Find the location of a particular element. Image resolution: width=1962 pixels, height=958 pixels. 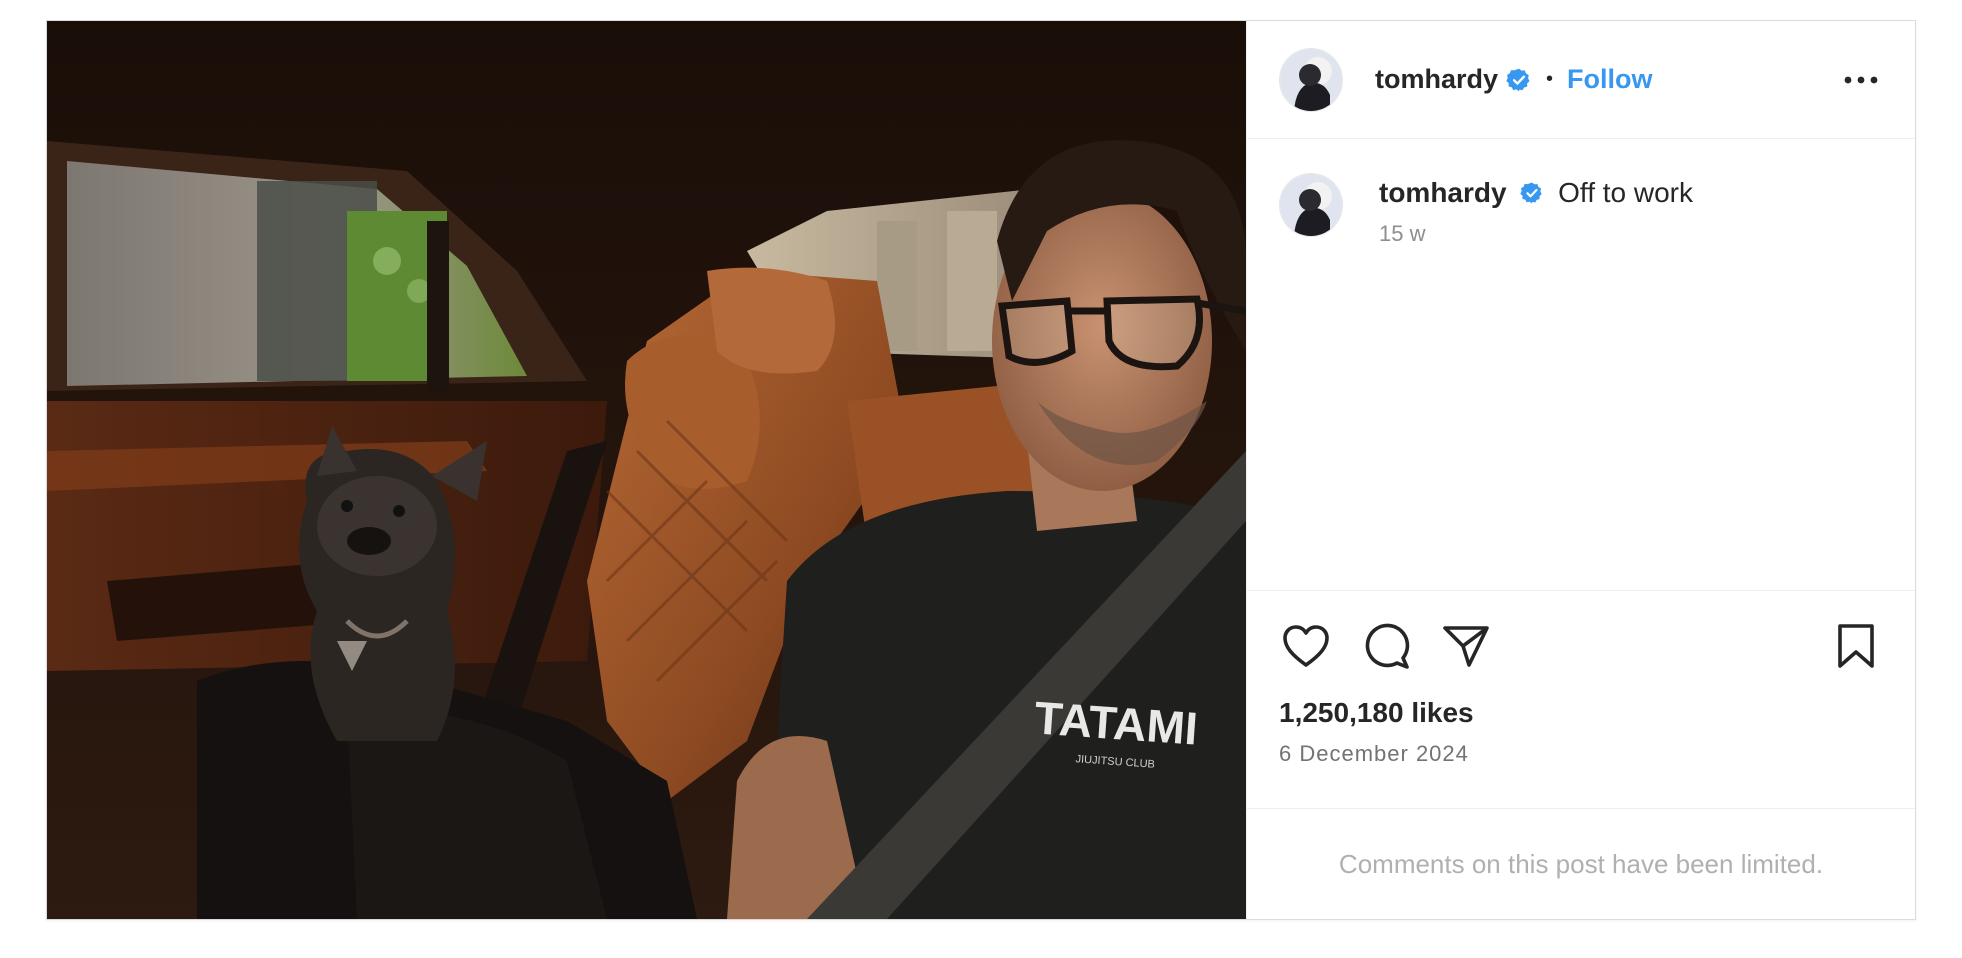

likes-count: 1,250,180 likes is located at coordinates (1581, 713).